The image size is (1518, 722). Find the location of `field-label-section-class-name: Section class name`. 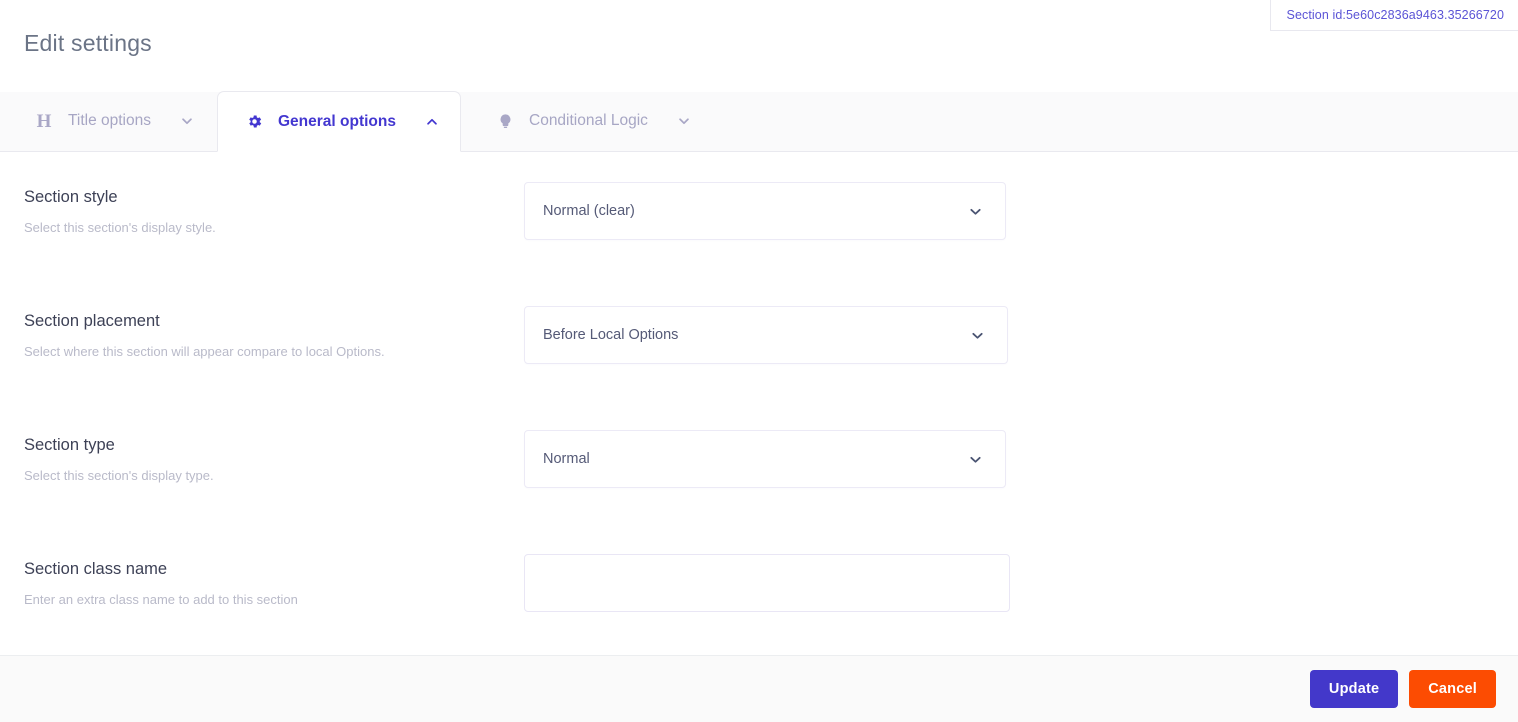

field-label-section-class-name: Section class name is located at coordinates (96, 569).